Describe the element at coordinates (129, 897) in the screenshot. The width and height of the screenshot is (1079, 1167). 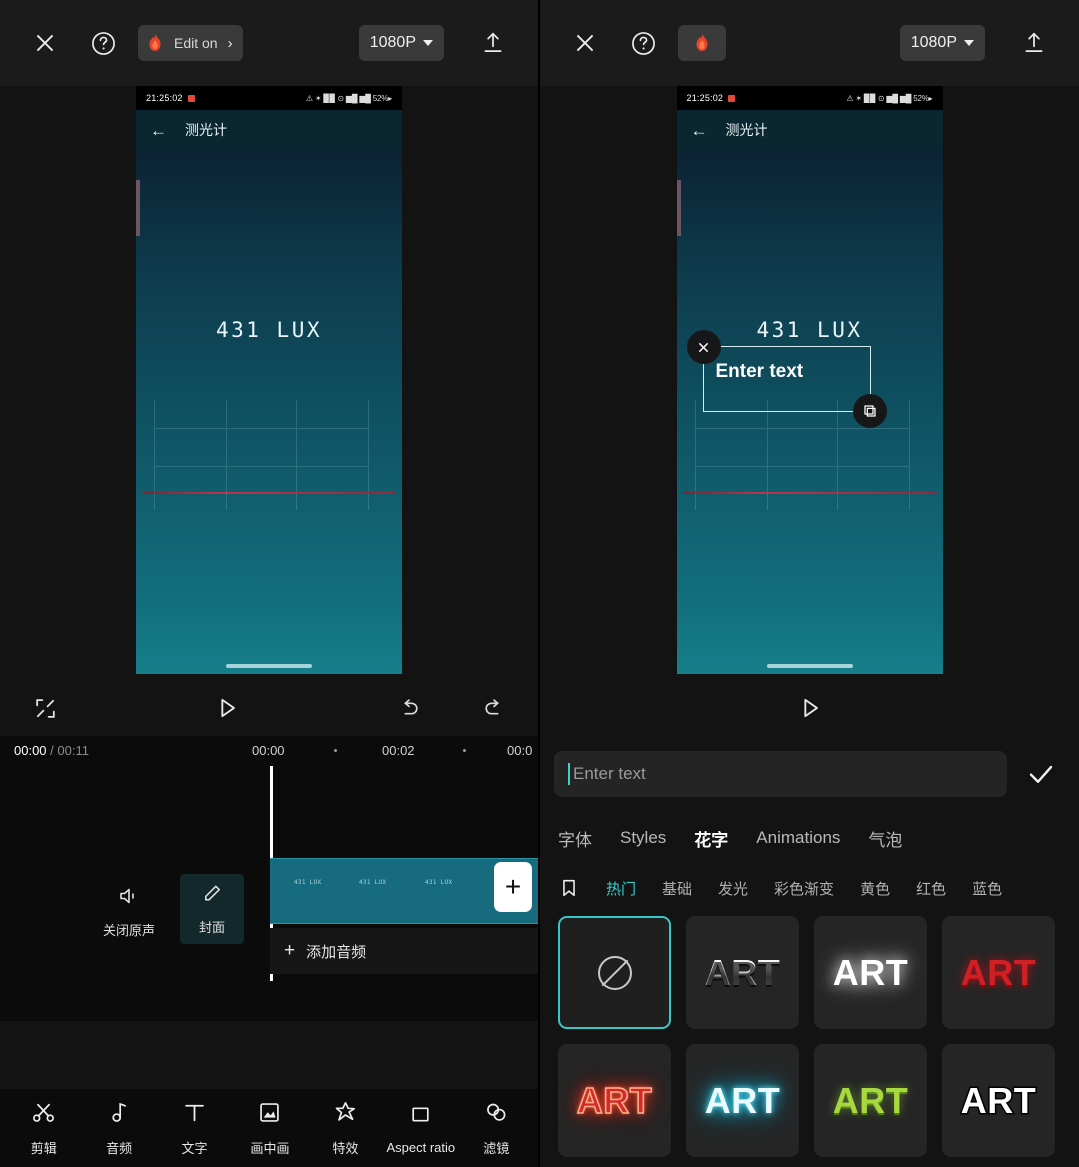
I see `mute-icon` at that location.